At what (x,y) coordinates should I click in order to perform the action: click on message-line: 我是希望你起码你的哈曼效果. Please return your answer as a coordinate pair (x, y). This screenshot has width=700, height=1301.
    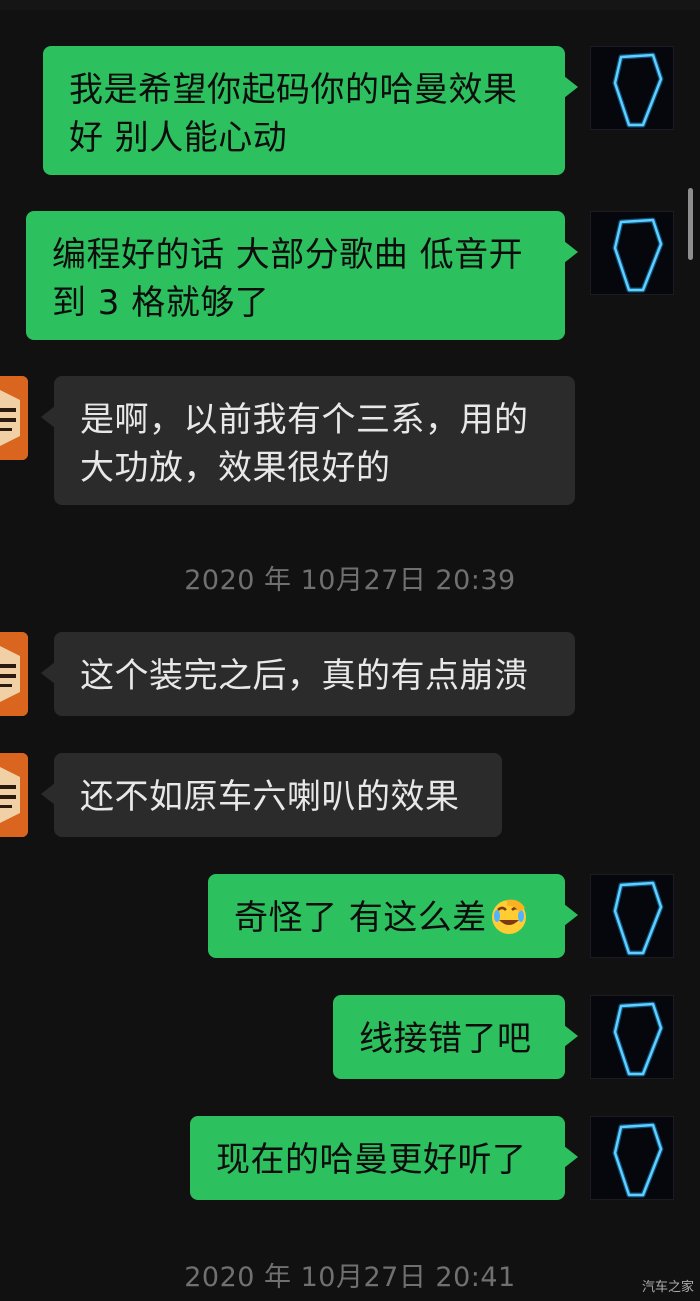
    Looking at the image, I should click on (293, 90).